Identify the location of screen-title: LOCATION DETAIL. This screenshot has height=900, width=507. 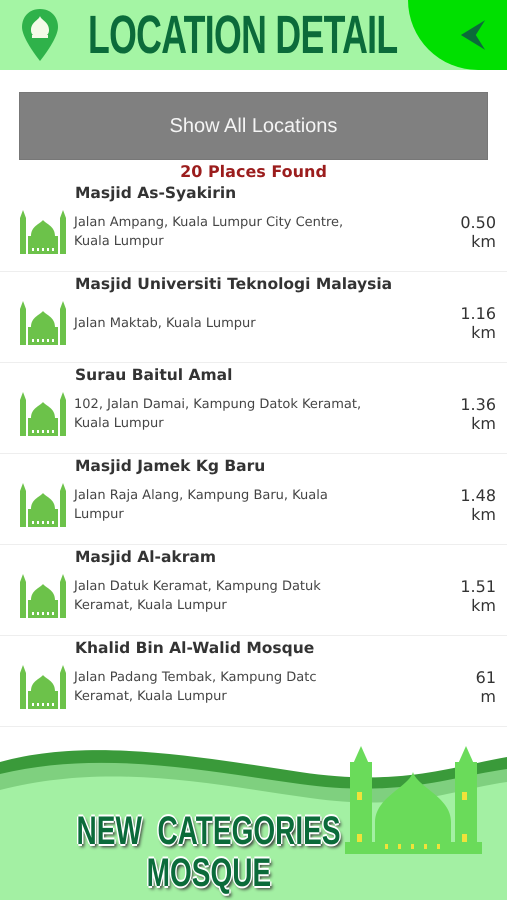
(243, 35).